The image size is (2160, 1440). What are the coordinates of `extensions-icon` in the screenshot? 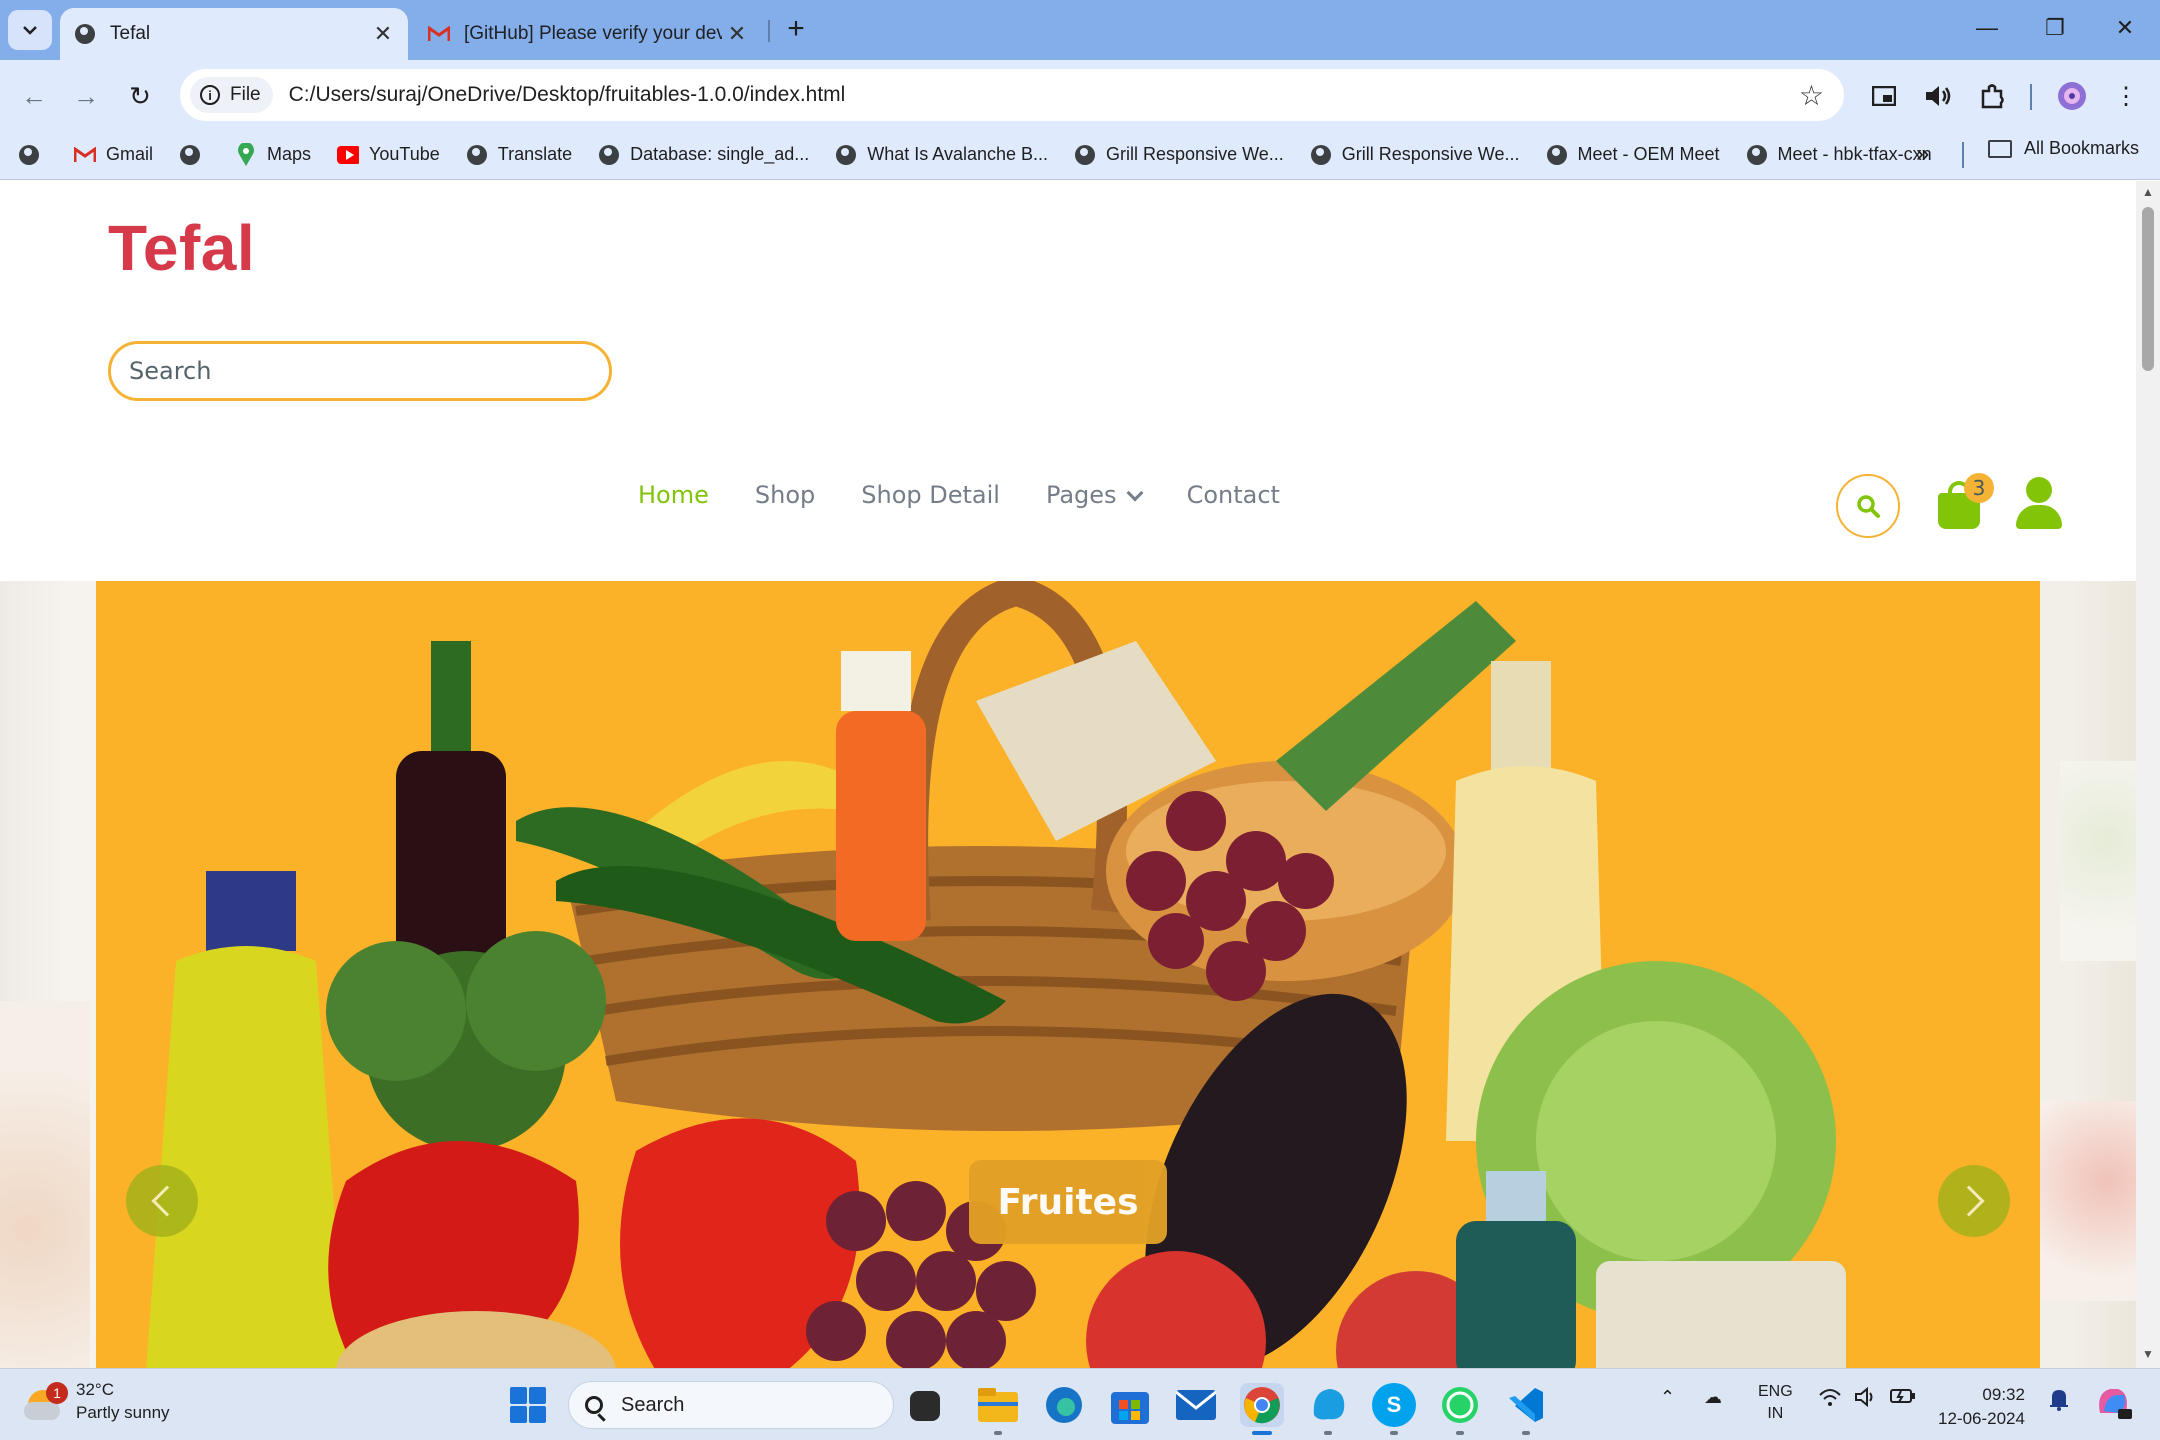 It's located at (1992, 96).